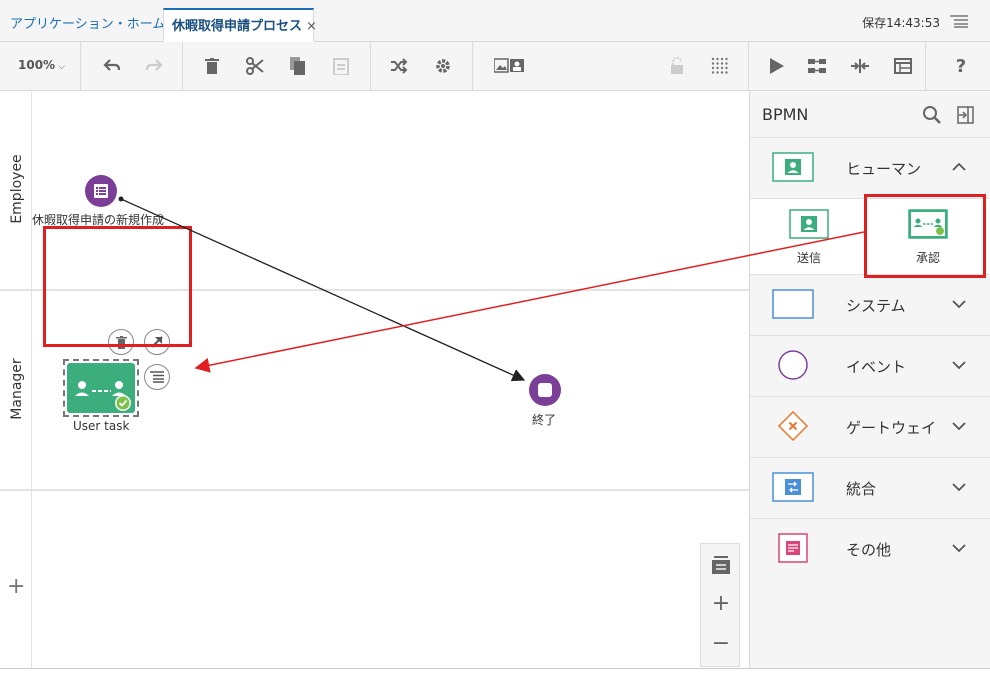 The image size is (990, 680). What do you see at coordinates (374, 490) in the screenshot?
I see `lane-divider` at bounding box center [374, 490].